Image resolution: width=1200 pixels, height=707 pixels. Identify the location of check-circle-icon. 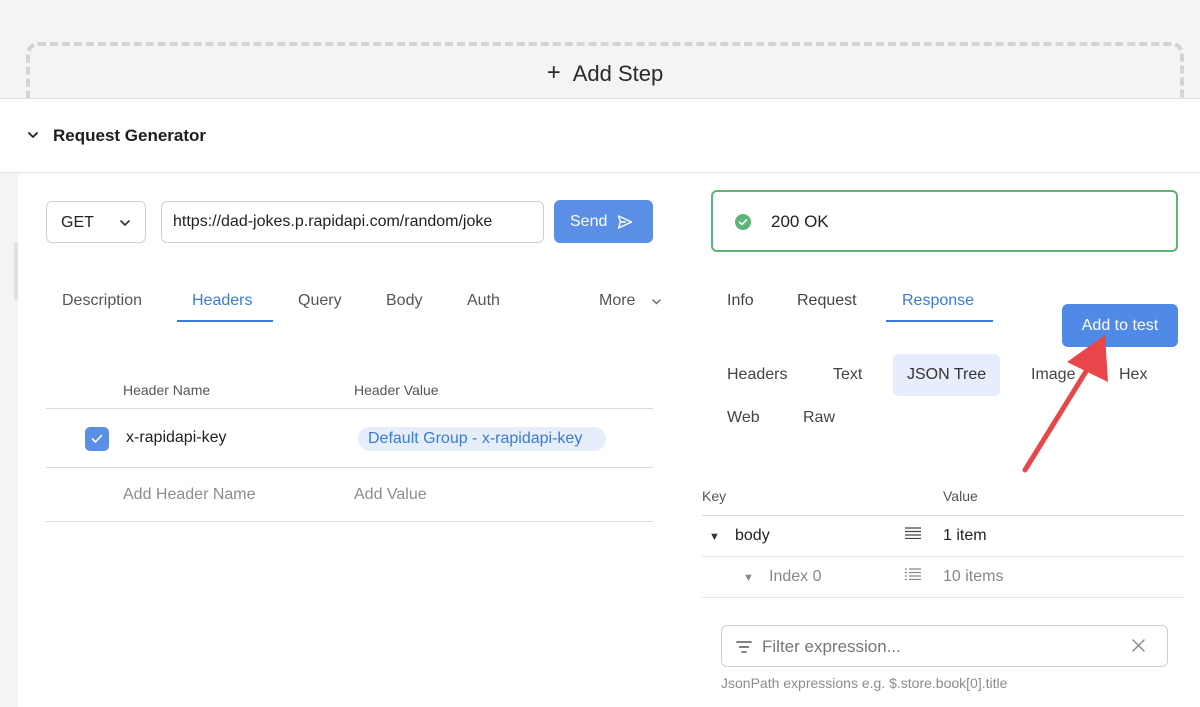
(743, 222).